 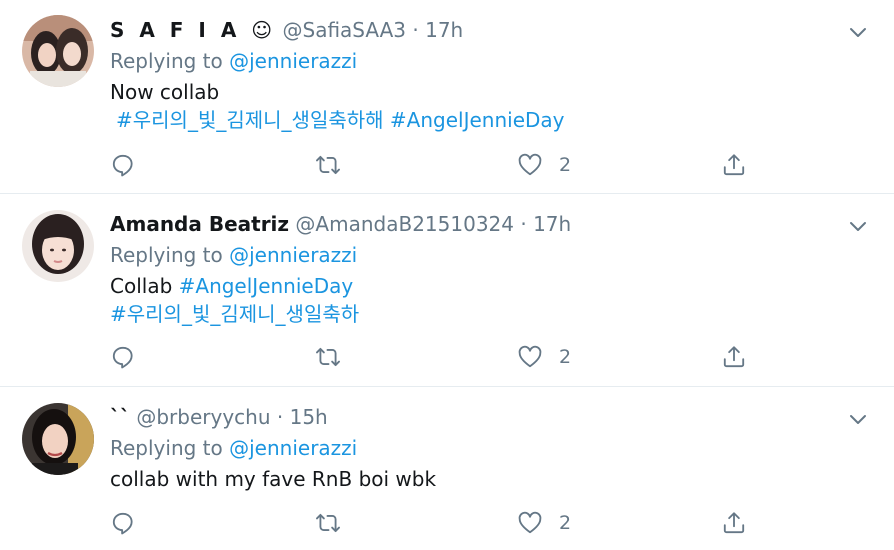 I want to click on hashtag-link: #우리의_빛_김제니_생일축하, so click(x=234, y=314).